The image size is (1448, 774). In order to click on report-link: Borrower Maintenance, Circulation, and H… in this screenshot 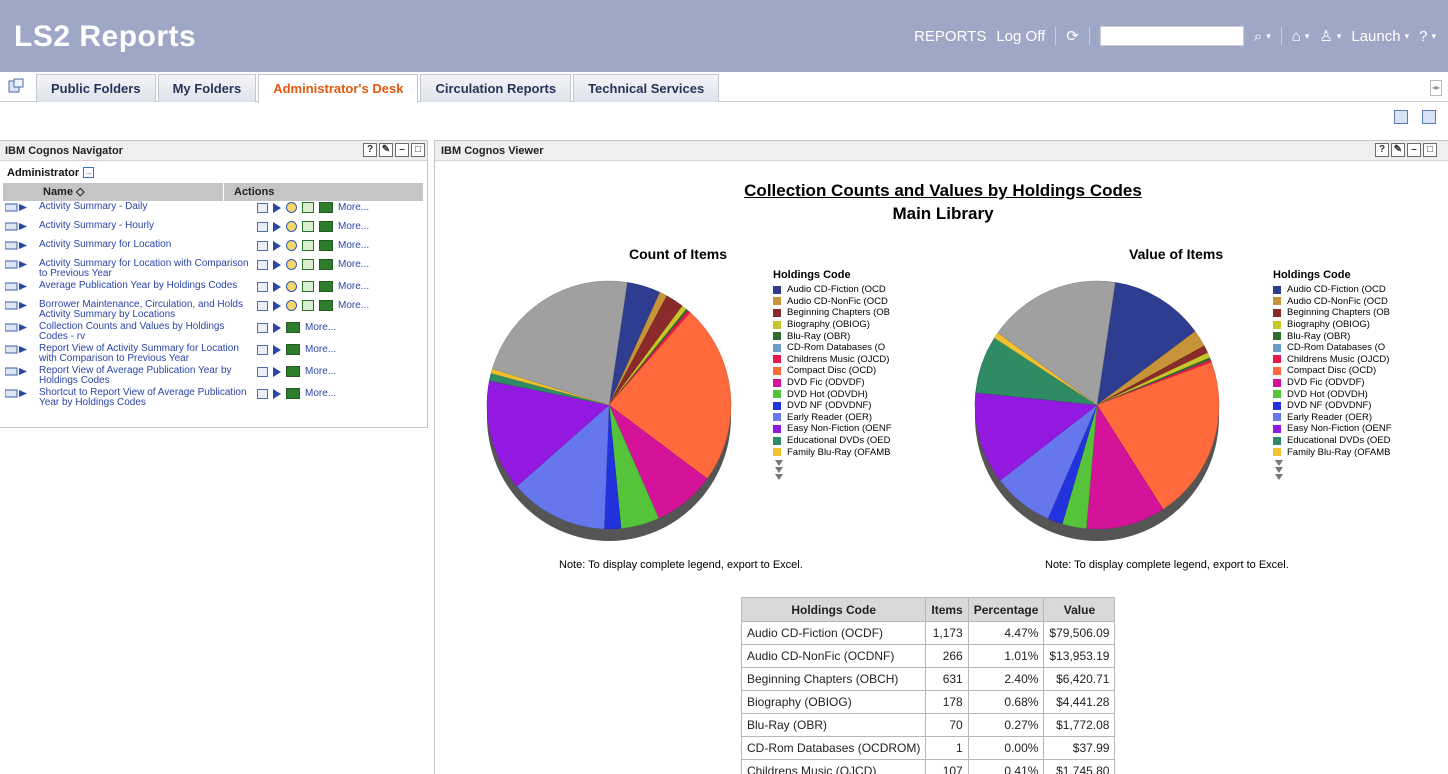, I will do `click(146, 310)`.